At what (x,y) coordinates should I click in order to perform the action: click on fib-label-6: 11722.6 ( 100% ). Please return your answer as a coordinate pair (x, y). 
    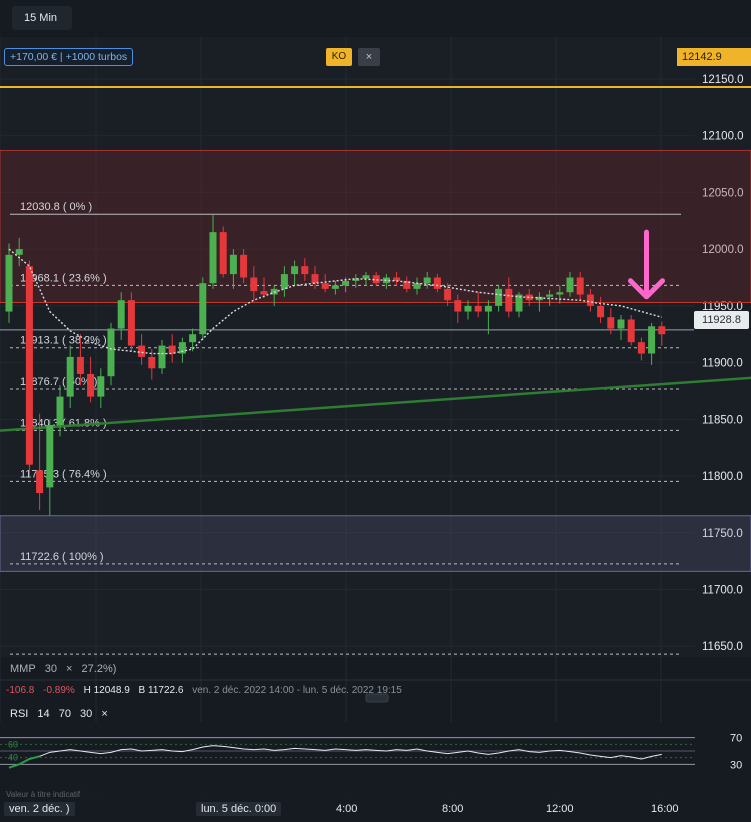
    Looking at the image, I should click on (62, 557).